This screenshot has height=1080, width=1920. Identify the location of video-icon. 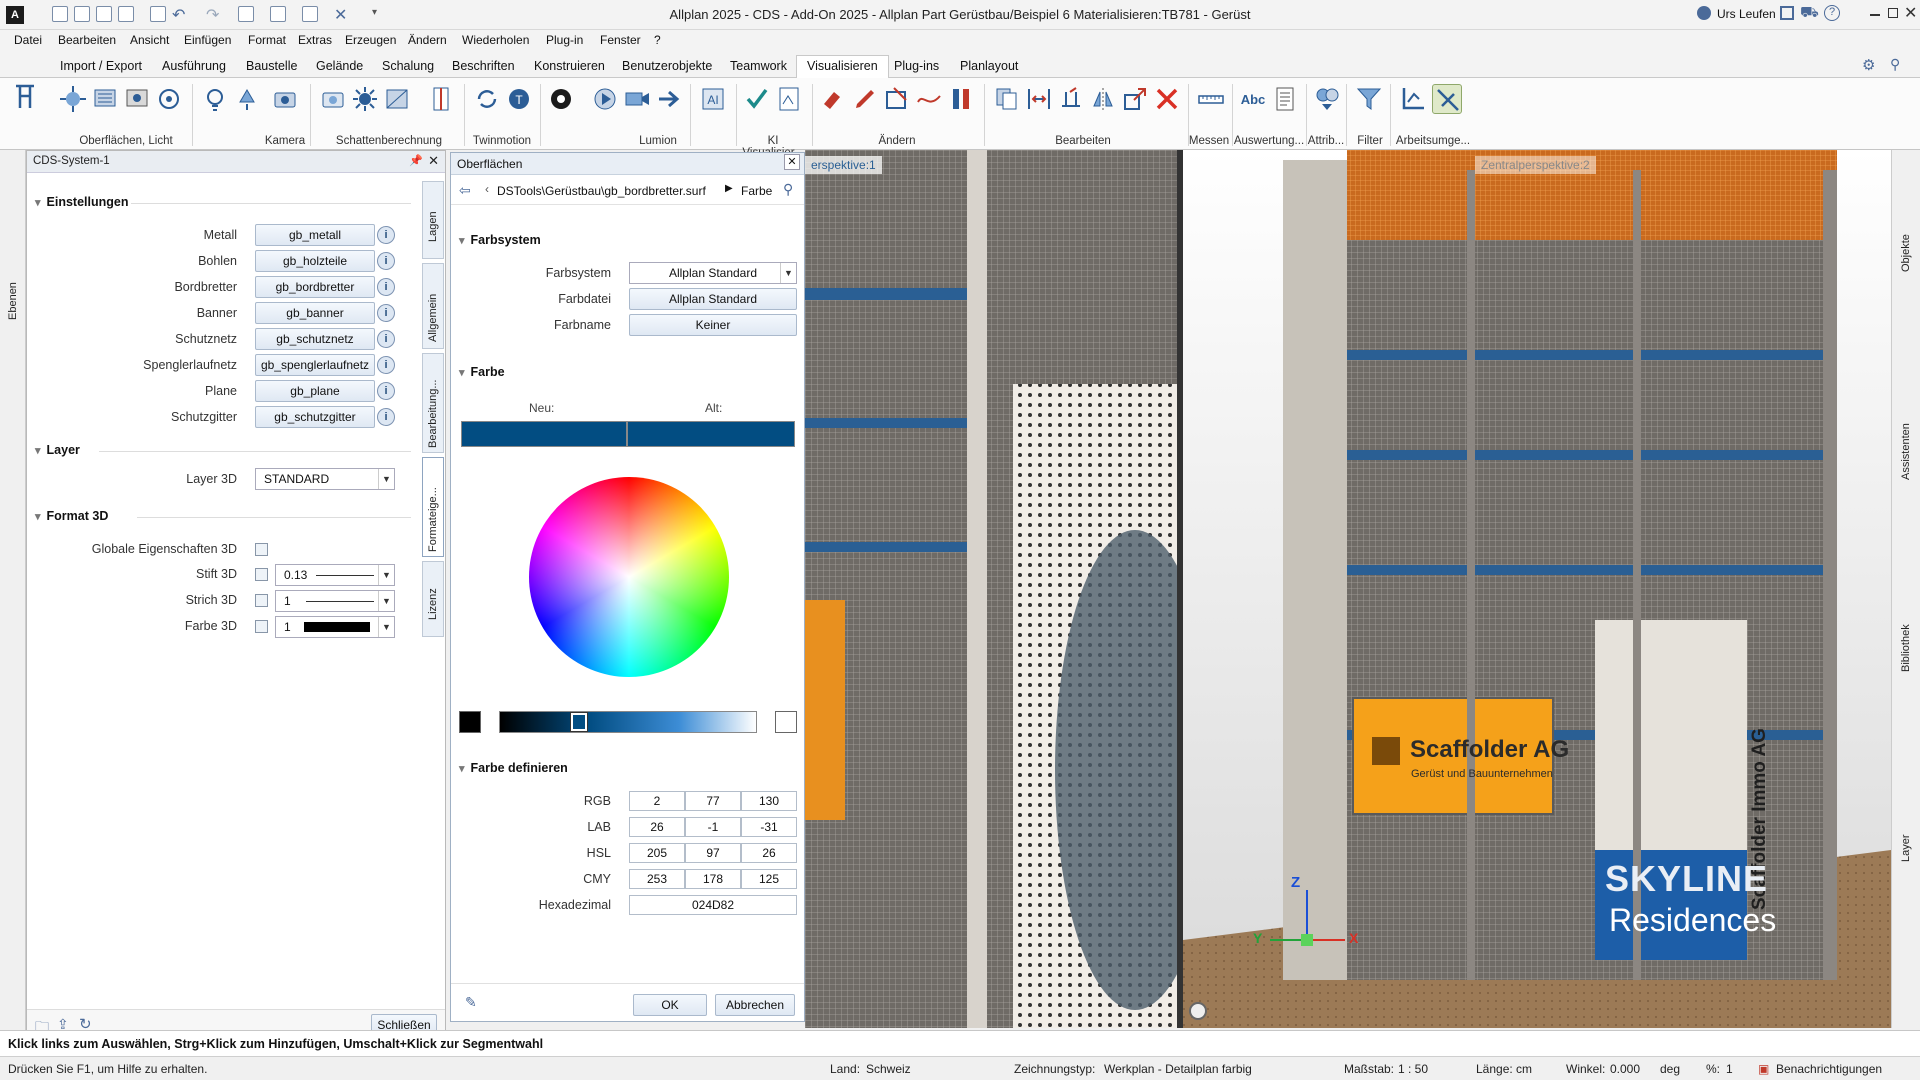
(637, 99).